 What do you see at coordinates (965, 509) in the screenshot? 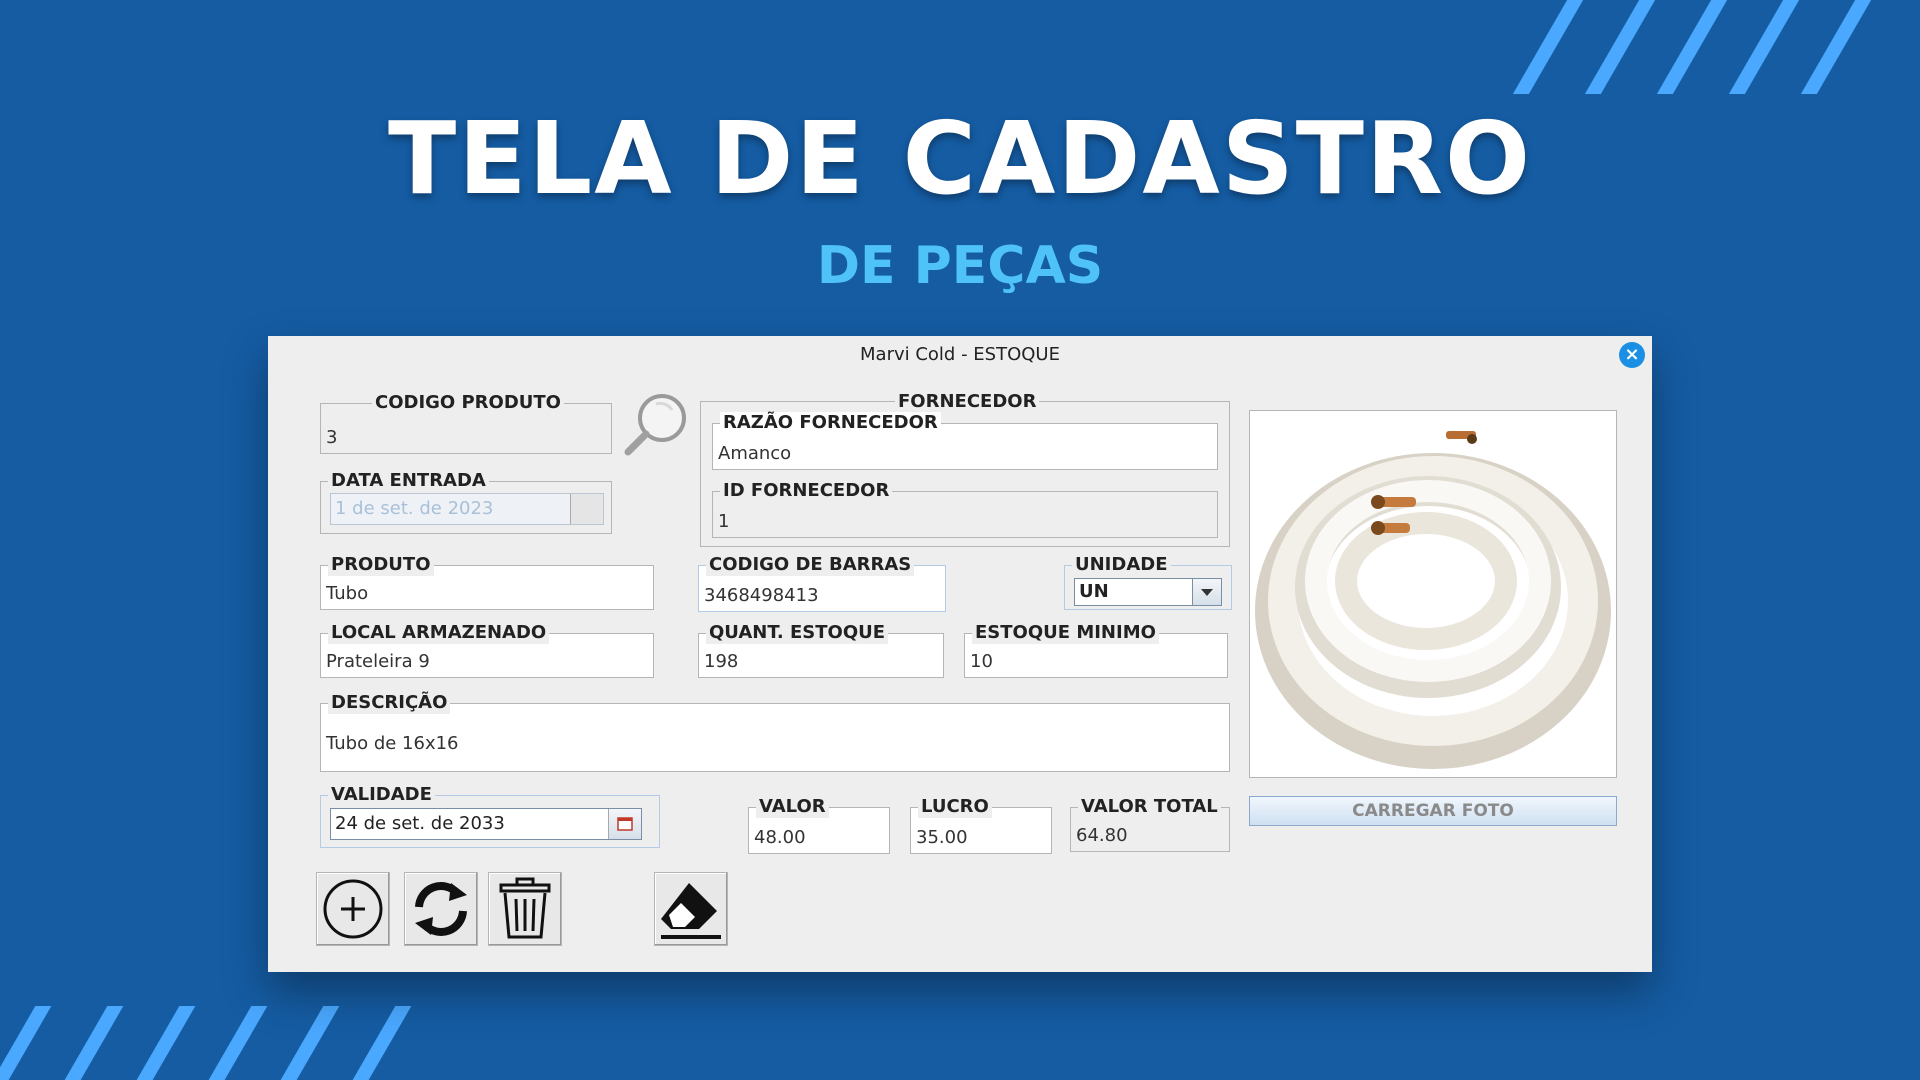
I see `id-fornecedor-field: ID FORNECEDOR 1` at bounding box center [965, 509].